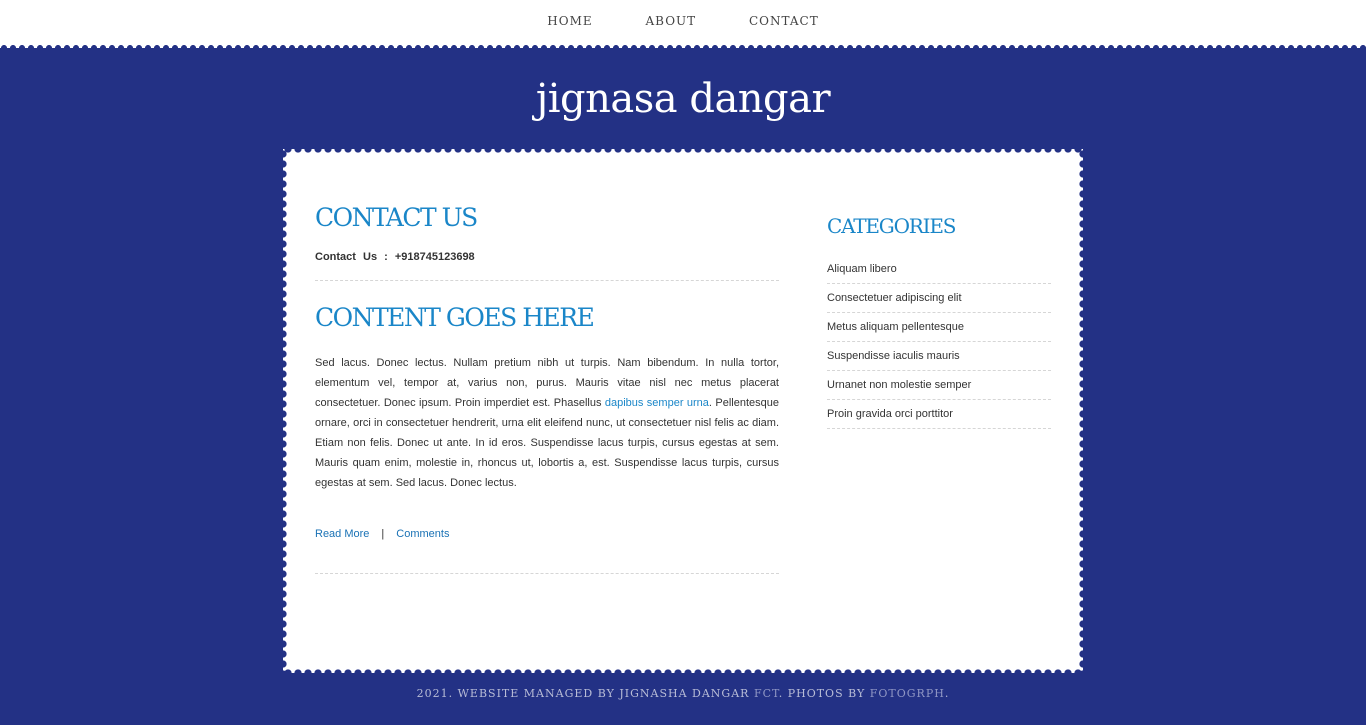 The image size is (1366, 725). Describe the element at coordinates (670, 21) in the screenshot. I see `nav-about-link: ABOUT` at that location.